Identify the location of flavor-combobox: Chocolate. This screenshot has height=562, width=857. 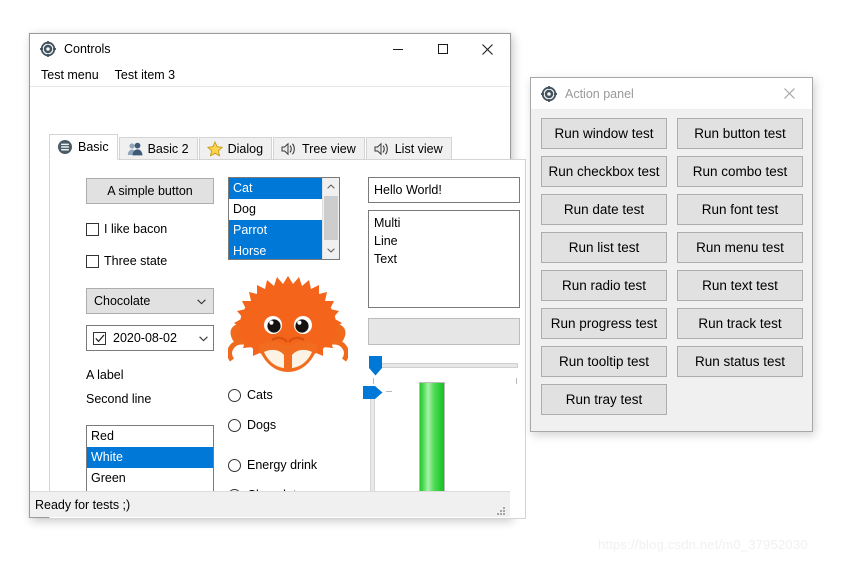
(150, 301).